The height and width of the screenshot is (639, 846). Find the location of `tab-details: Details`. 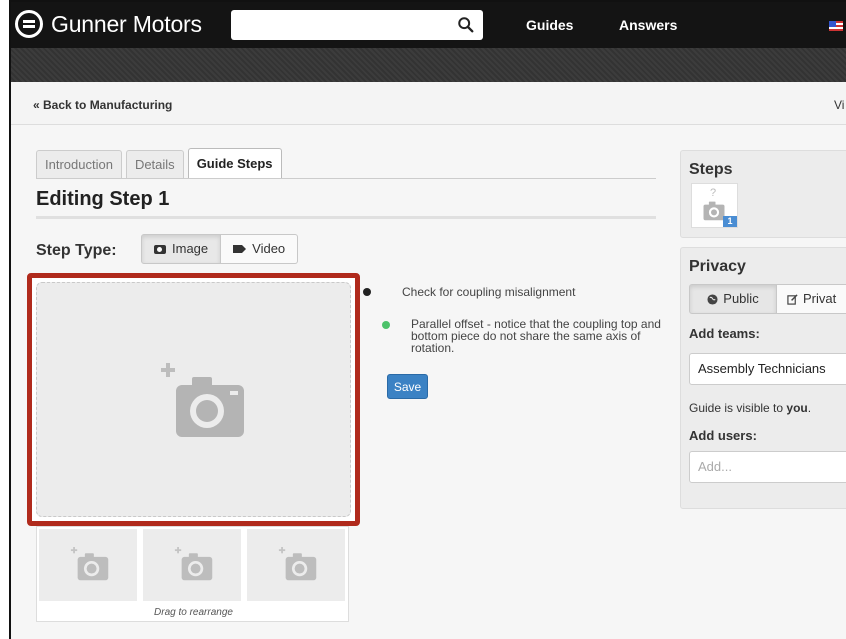

tab-details: Details is located at coordinates (154, 164).